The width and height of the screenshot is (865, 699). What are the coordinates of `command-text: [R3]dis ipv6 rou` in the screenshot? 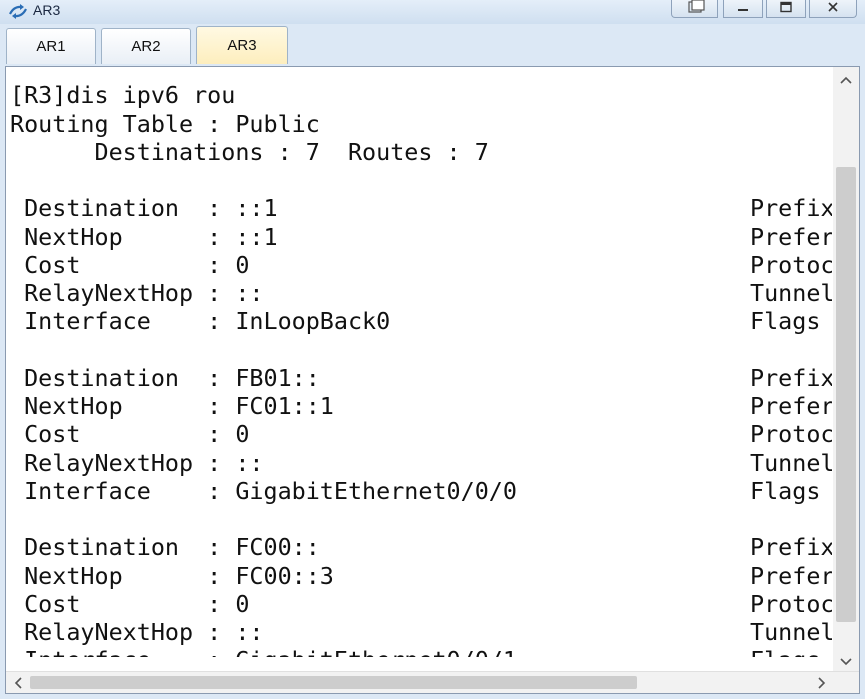 It's located at (123, 95).